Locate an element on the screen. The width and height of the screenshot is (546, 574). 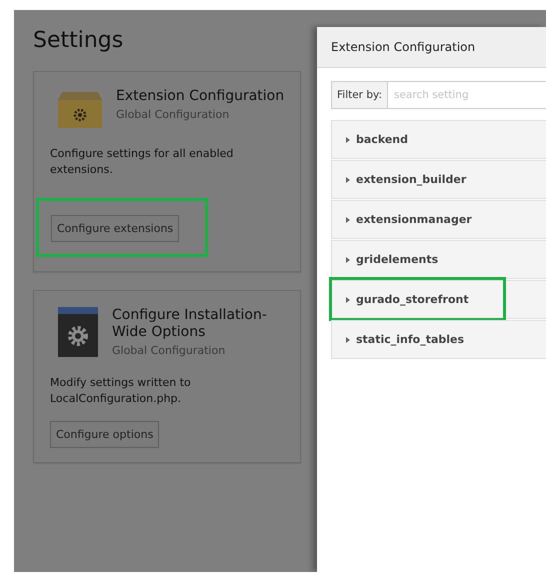
extension-row: extension_builder is located at coordinates (438, 179).